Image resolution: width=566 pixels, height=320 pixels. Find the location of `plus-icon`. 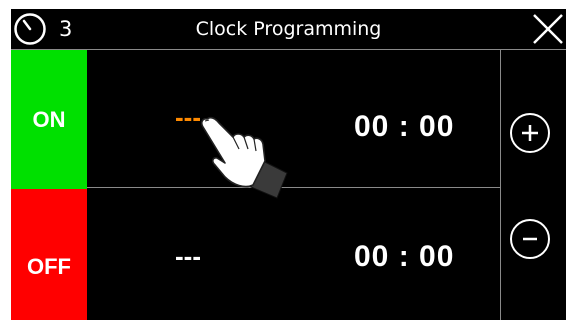

plus-icon is located at coordinates (530, 133).